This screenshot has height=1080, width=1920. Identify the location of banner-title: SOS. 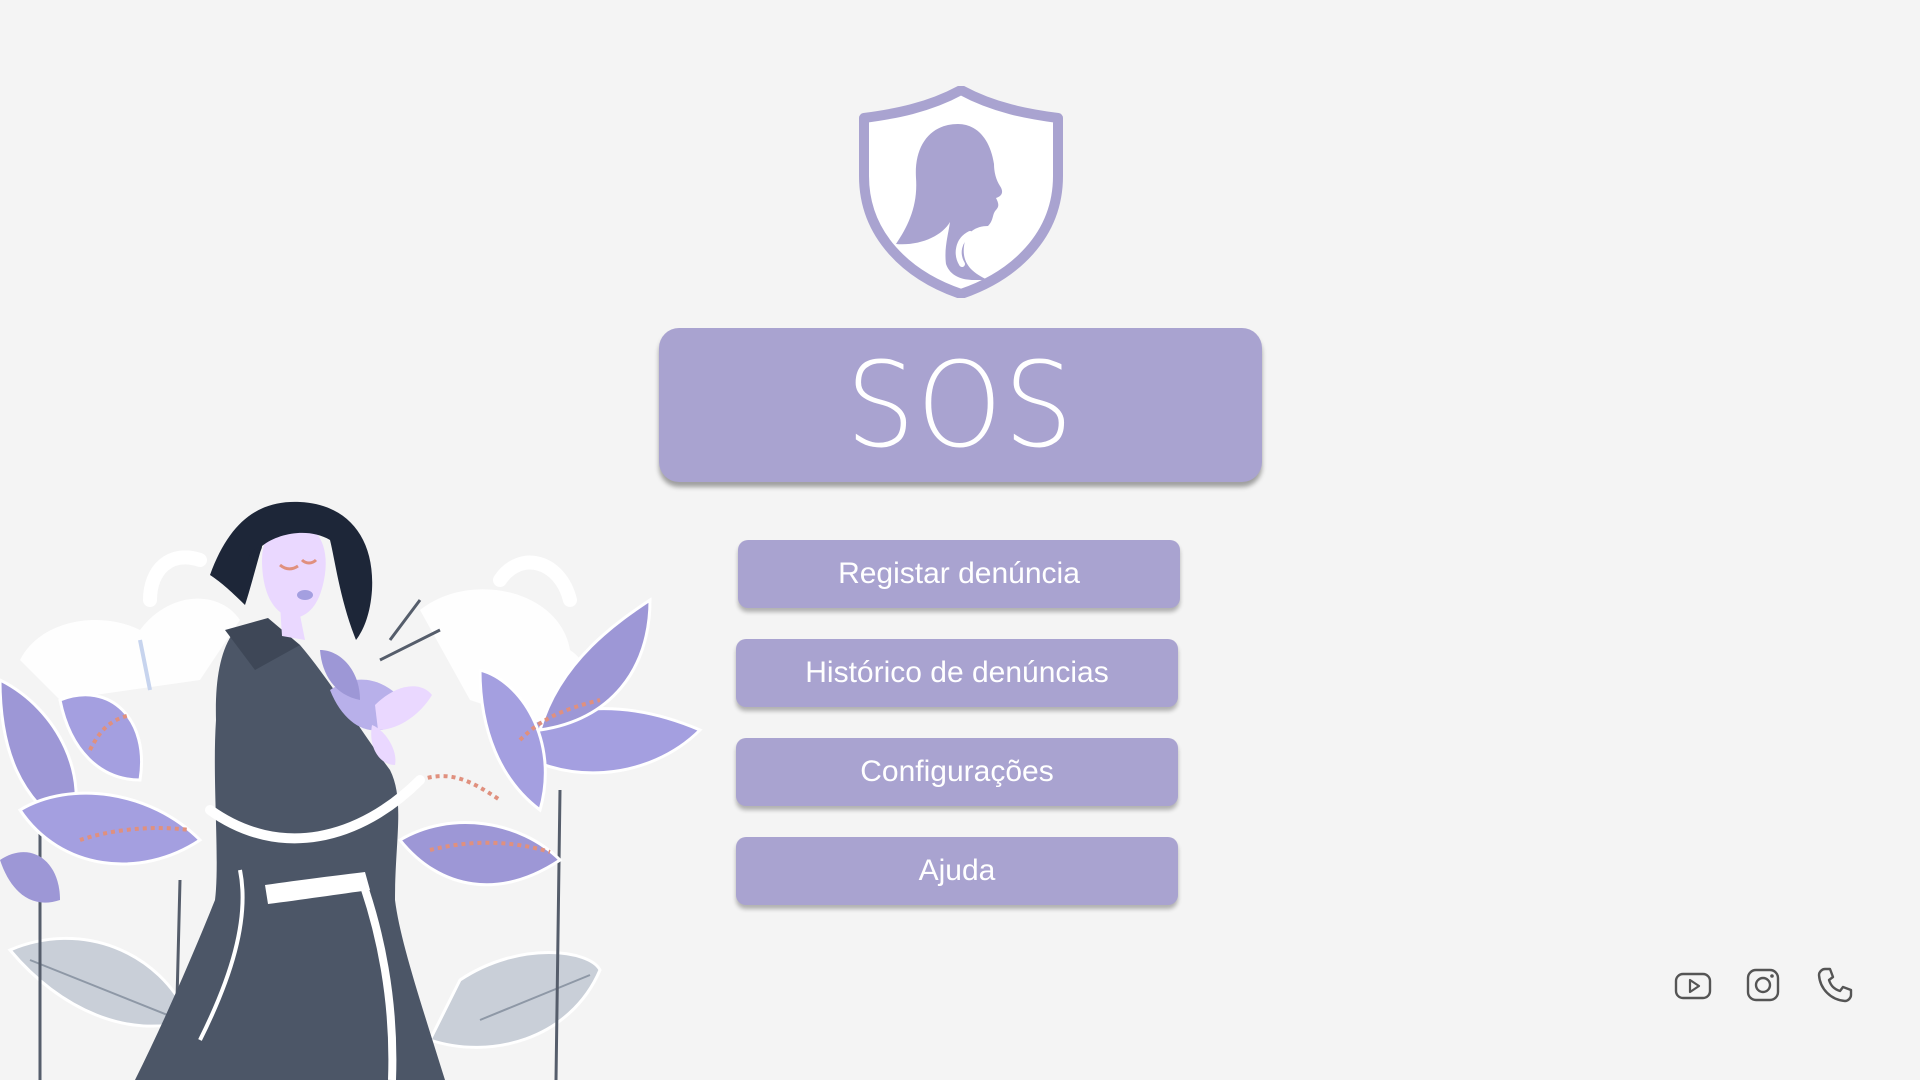
(960, 405).